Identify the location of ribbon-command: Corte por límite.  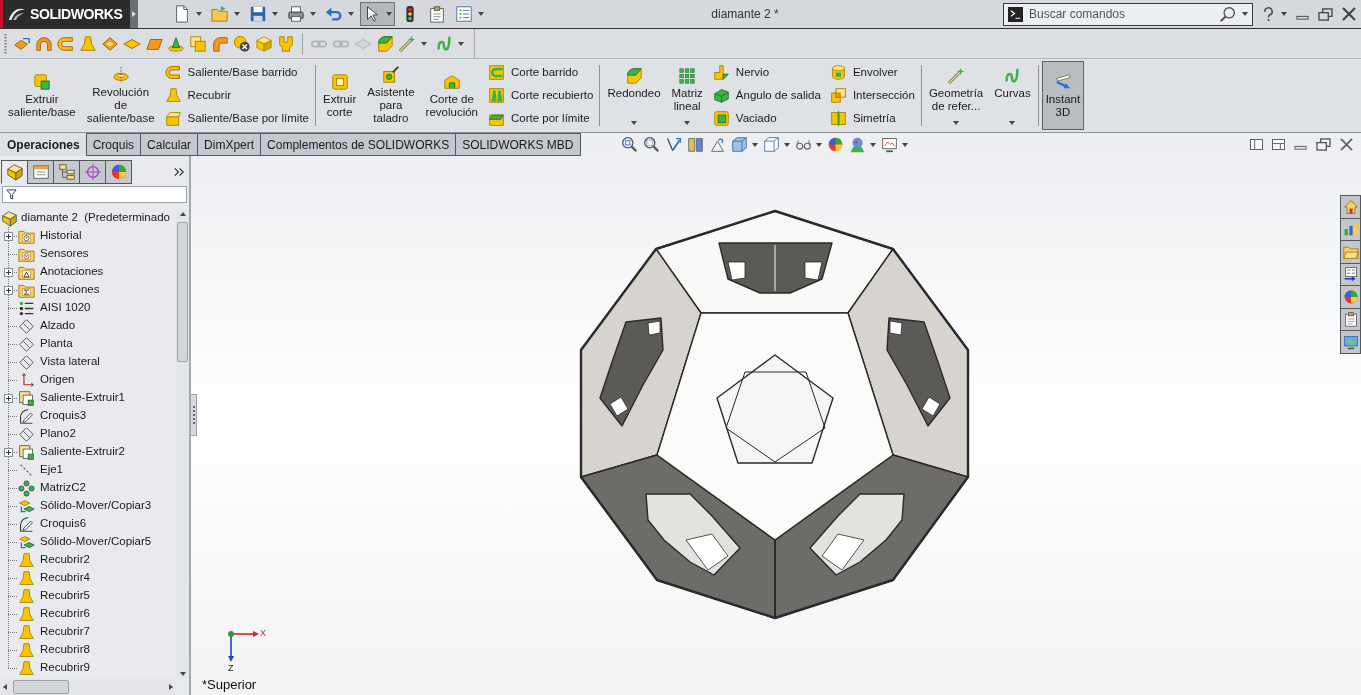
(541, 118).